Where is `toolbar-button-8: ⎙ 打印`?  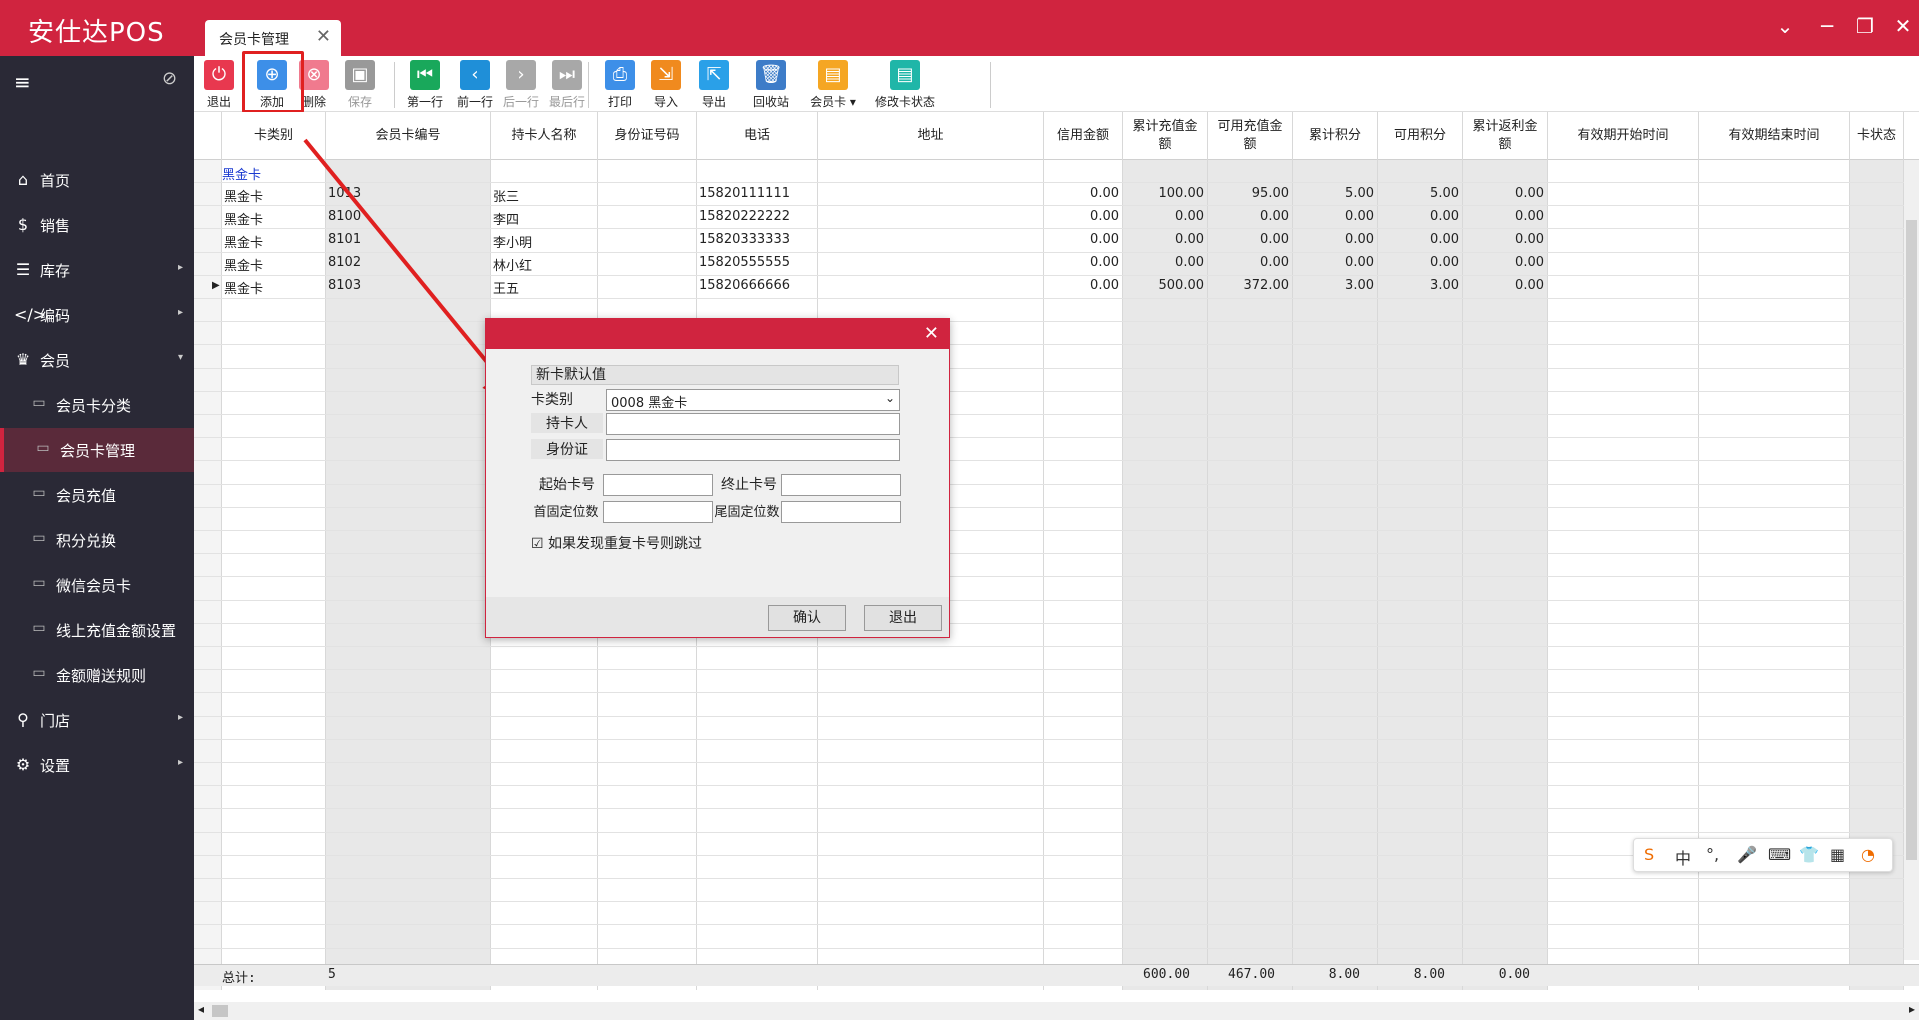
toolbar-button-8: ⎙ 打印 is located at coordinates (620, 86).